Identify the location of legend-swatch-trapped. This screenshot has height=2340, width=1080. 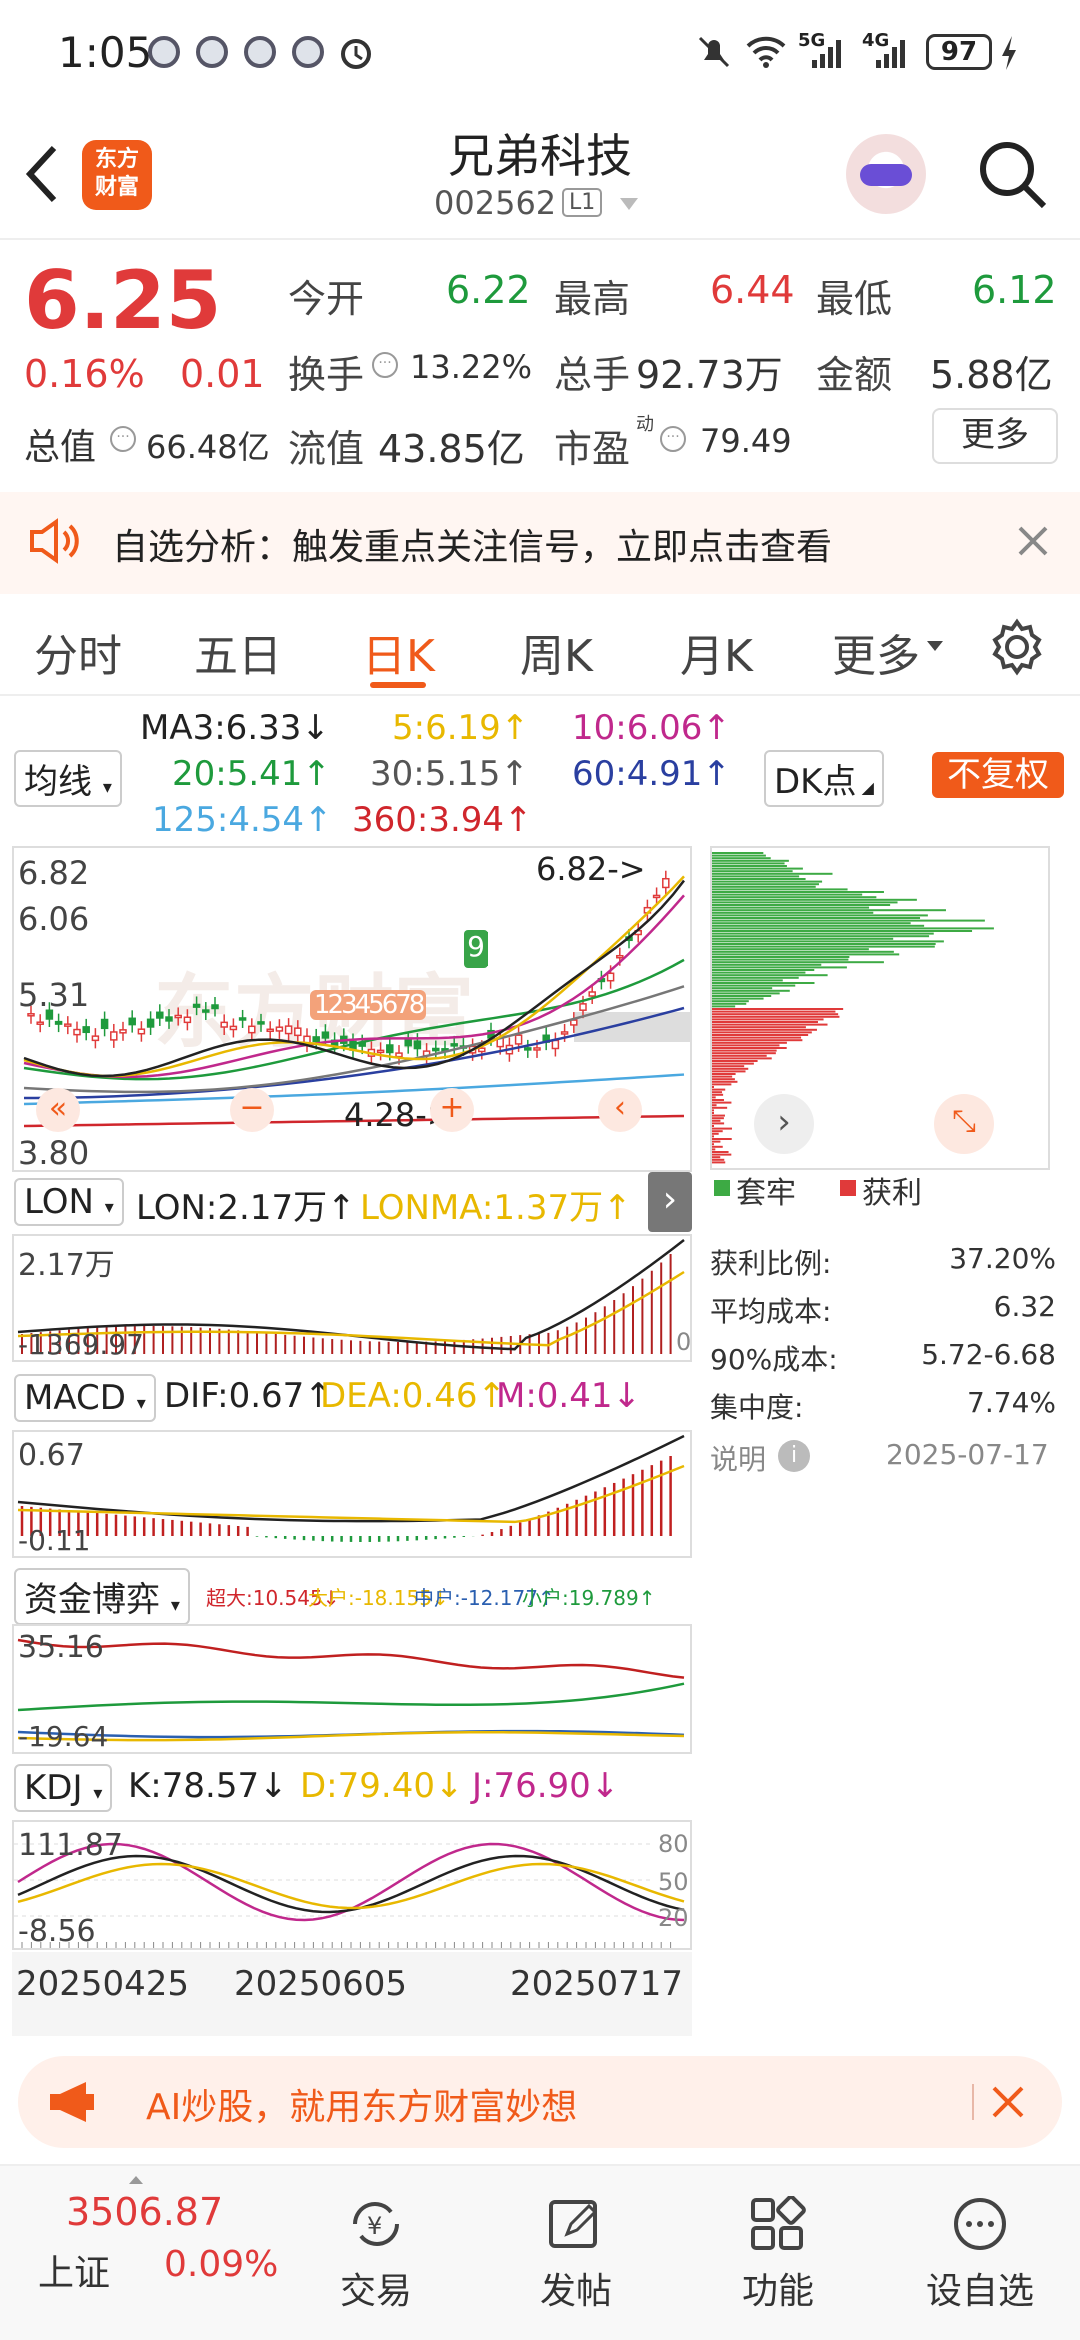
(722, 1188).